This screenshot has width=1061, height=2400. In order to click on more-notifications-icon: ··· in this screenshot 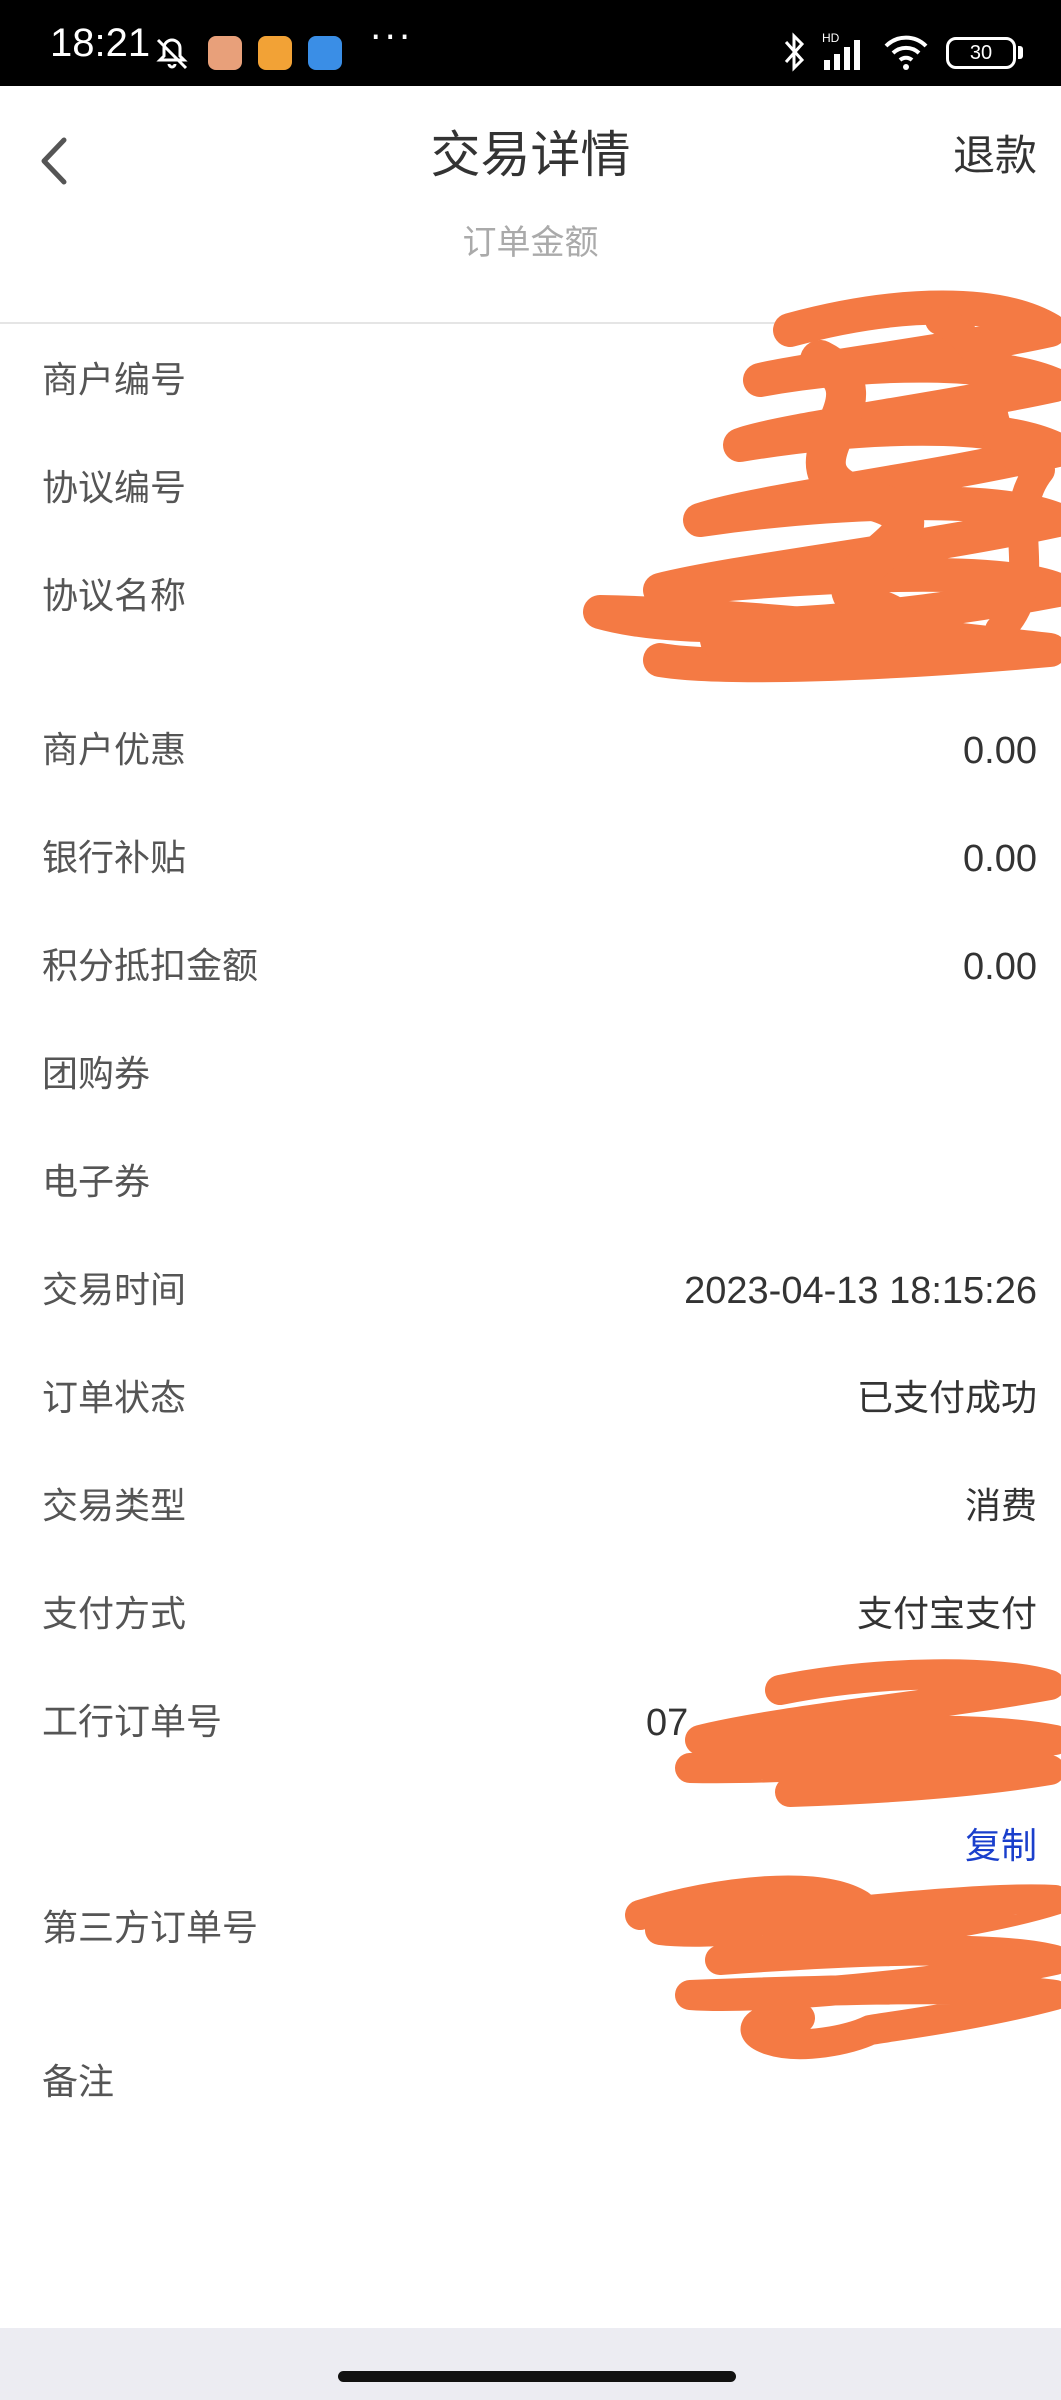, I will do `click(392, 37)`.